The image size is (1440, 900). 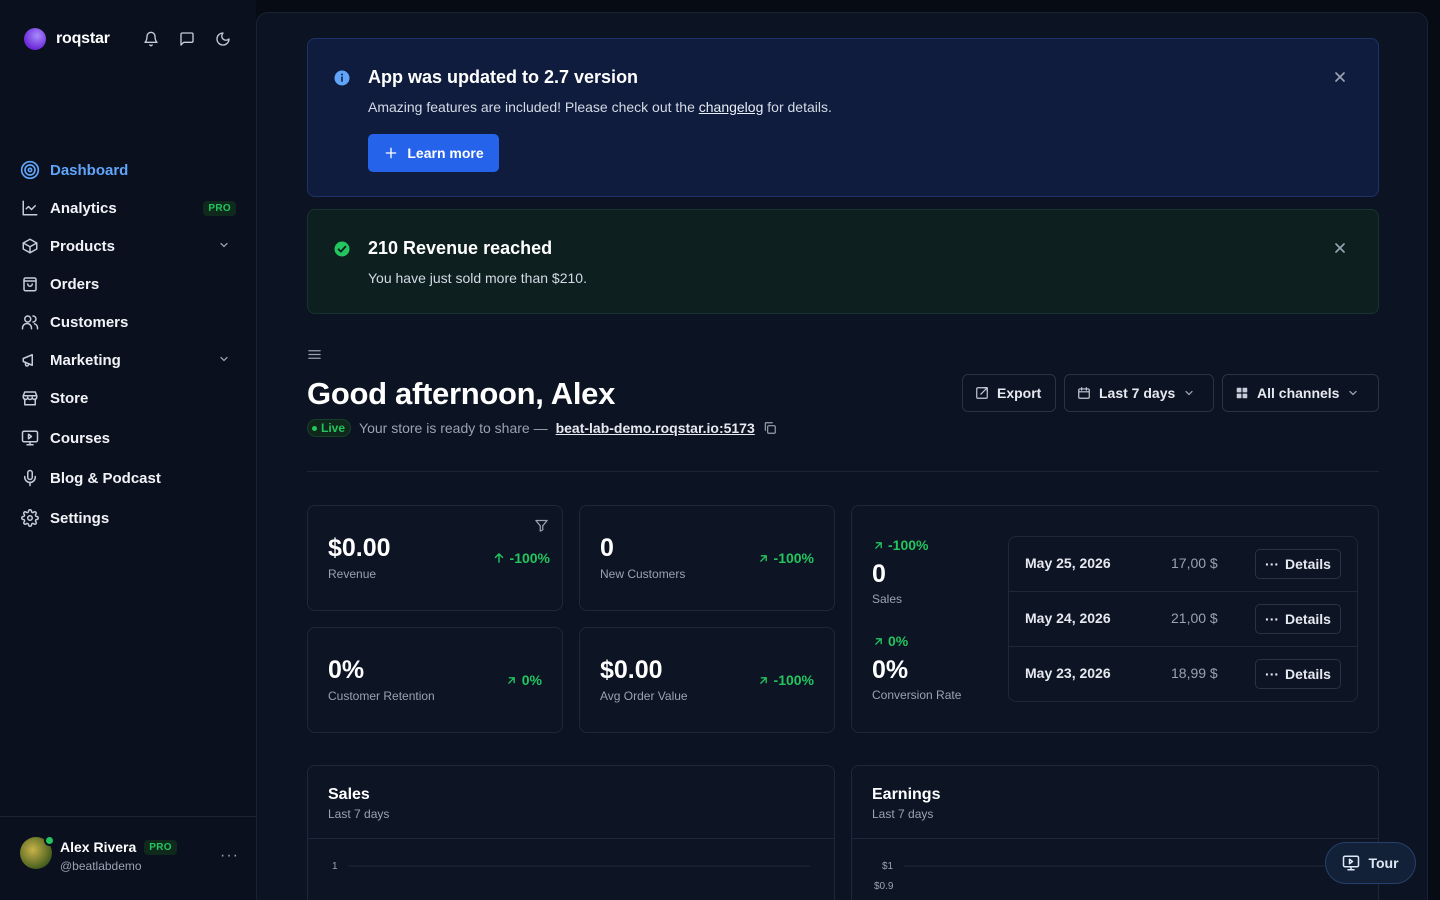 What do you see at coordinates (315, 355) in the screenshot?
I see `menu-icon` at bounding box center [315, 355].